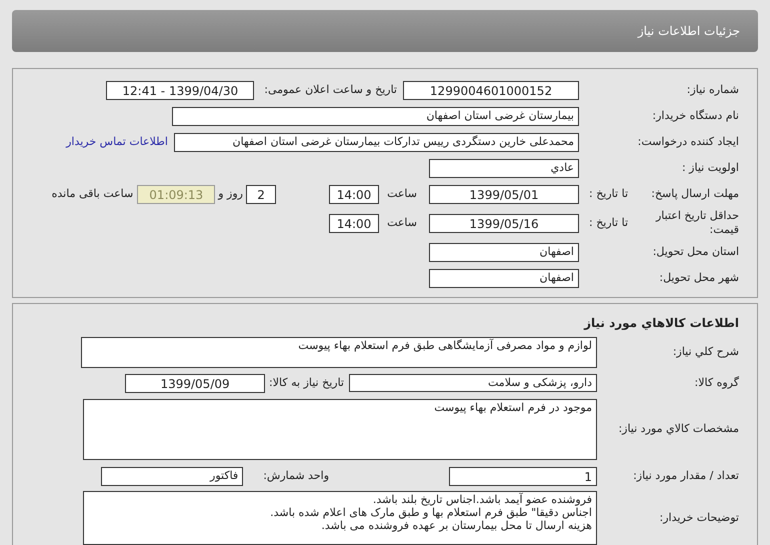 This screenshot has width=770, height=545. I want to click on field-label: واحد شمارش:, so click(296, 476).